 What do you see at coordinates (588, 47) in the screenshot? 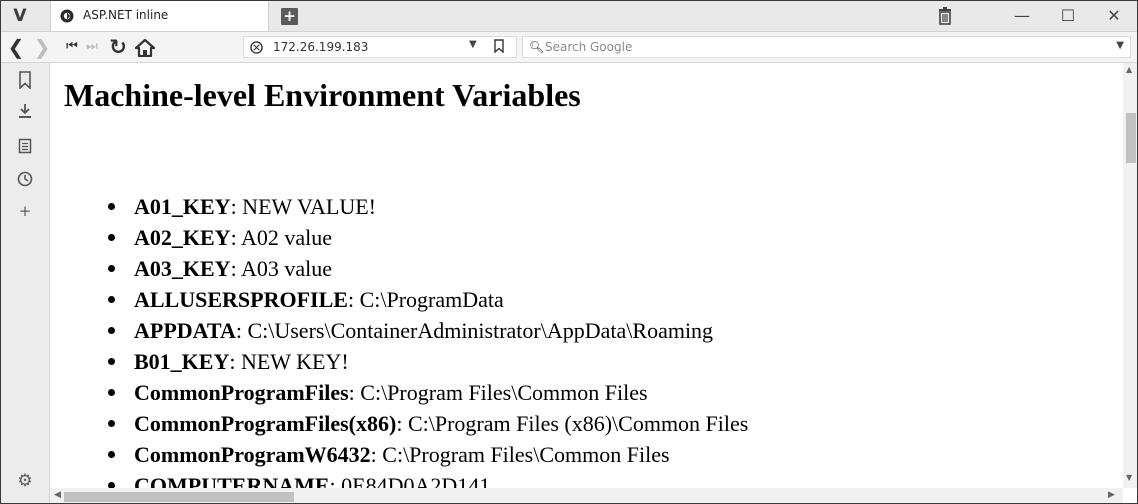
I see `search-input: Search Google` at bounding box center [588, 47].